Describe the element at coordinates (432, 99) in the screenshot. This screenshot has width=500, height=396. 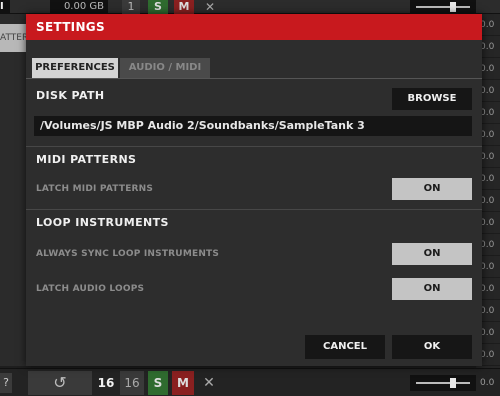
I see `browse-button: BROWSE` at that location.